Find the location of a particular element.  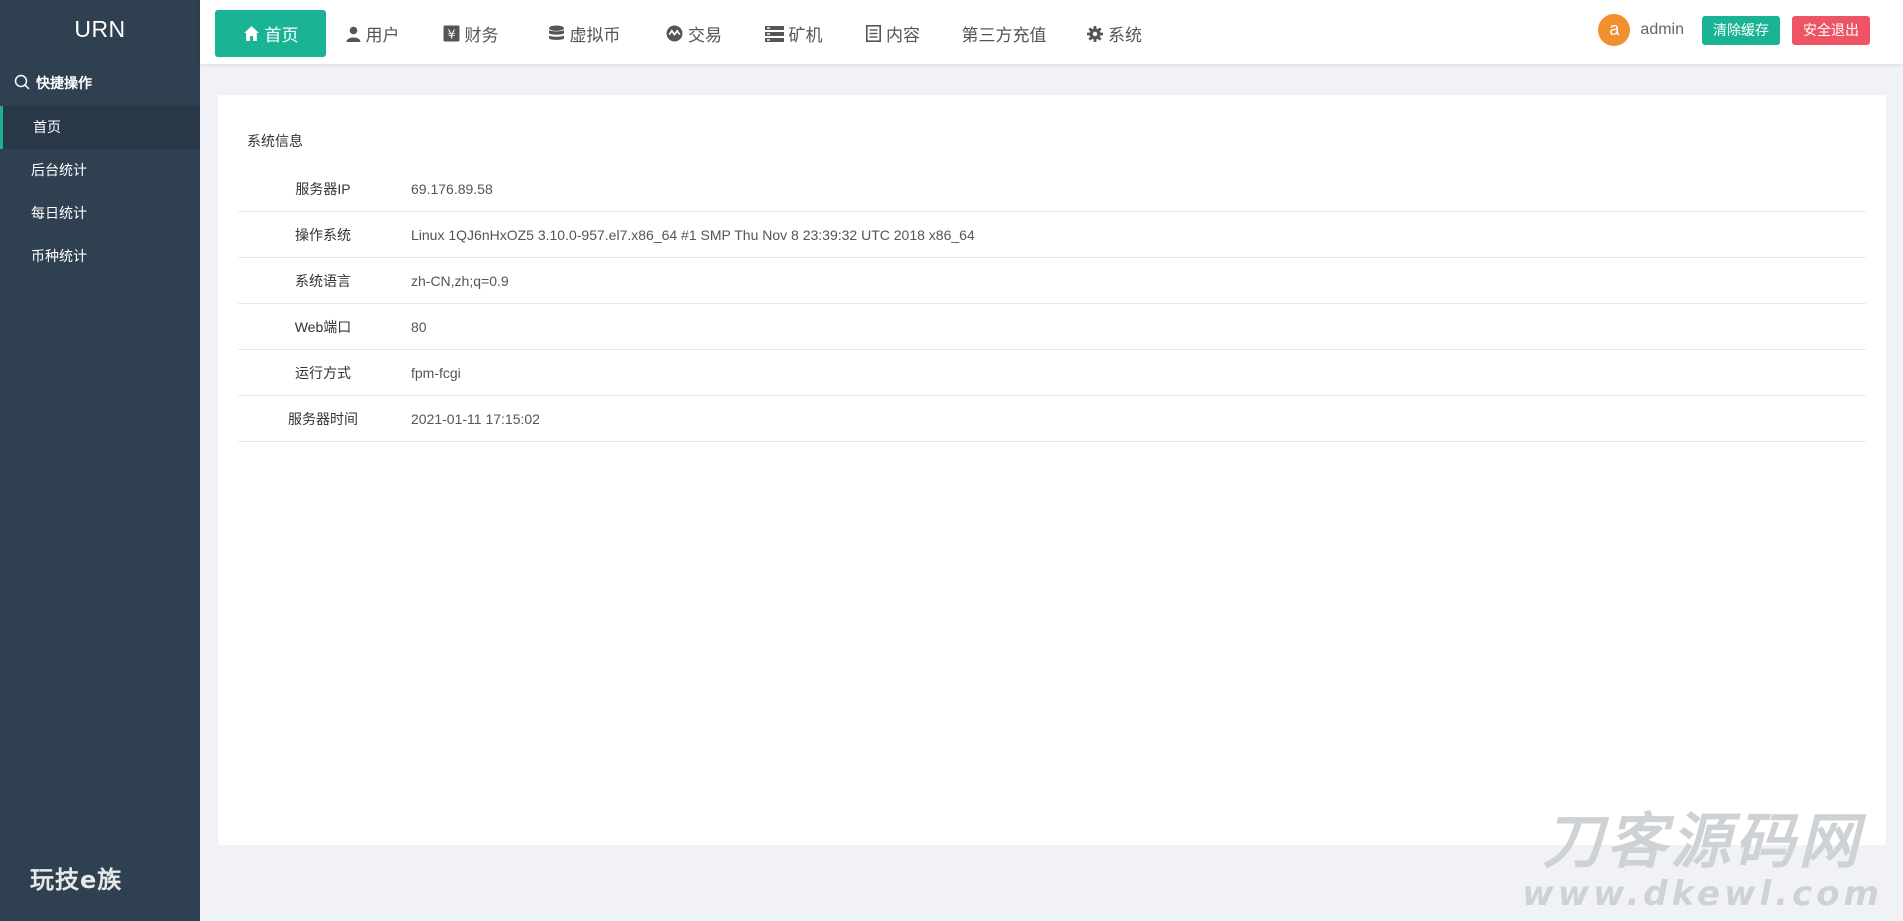

row-value: 69.176.89.58 is located at coordinates (452, 188).